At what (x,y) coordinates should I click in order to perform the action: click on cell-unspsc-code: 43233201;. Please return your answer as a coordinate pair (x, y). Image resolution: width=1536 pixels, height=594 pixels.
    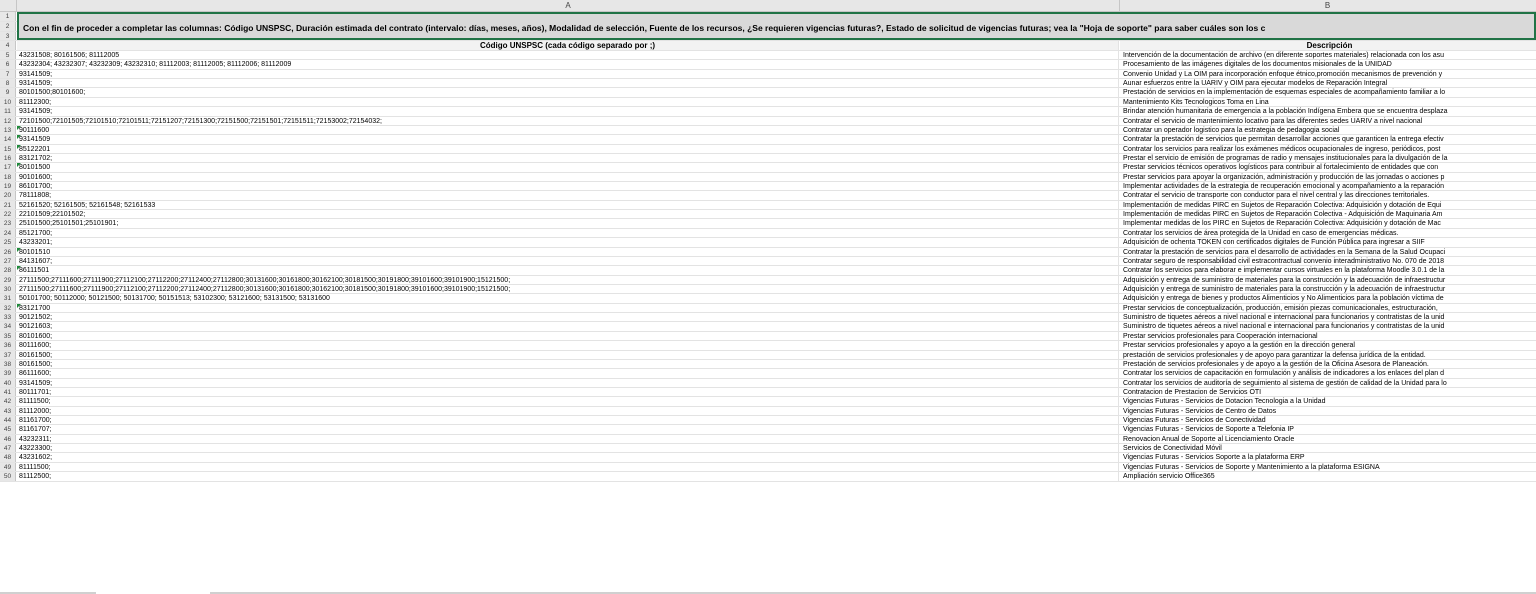
    Looking at the image, I should click on (568, 242).